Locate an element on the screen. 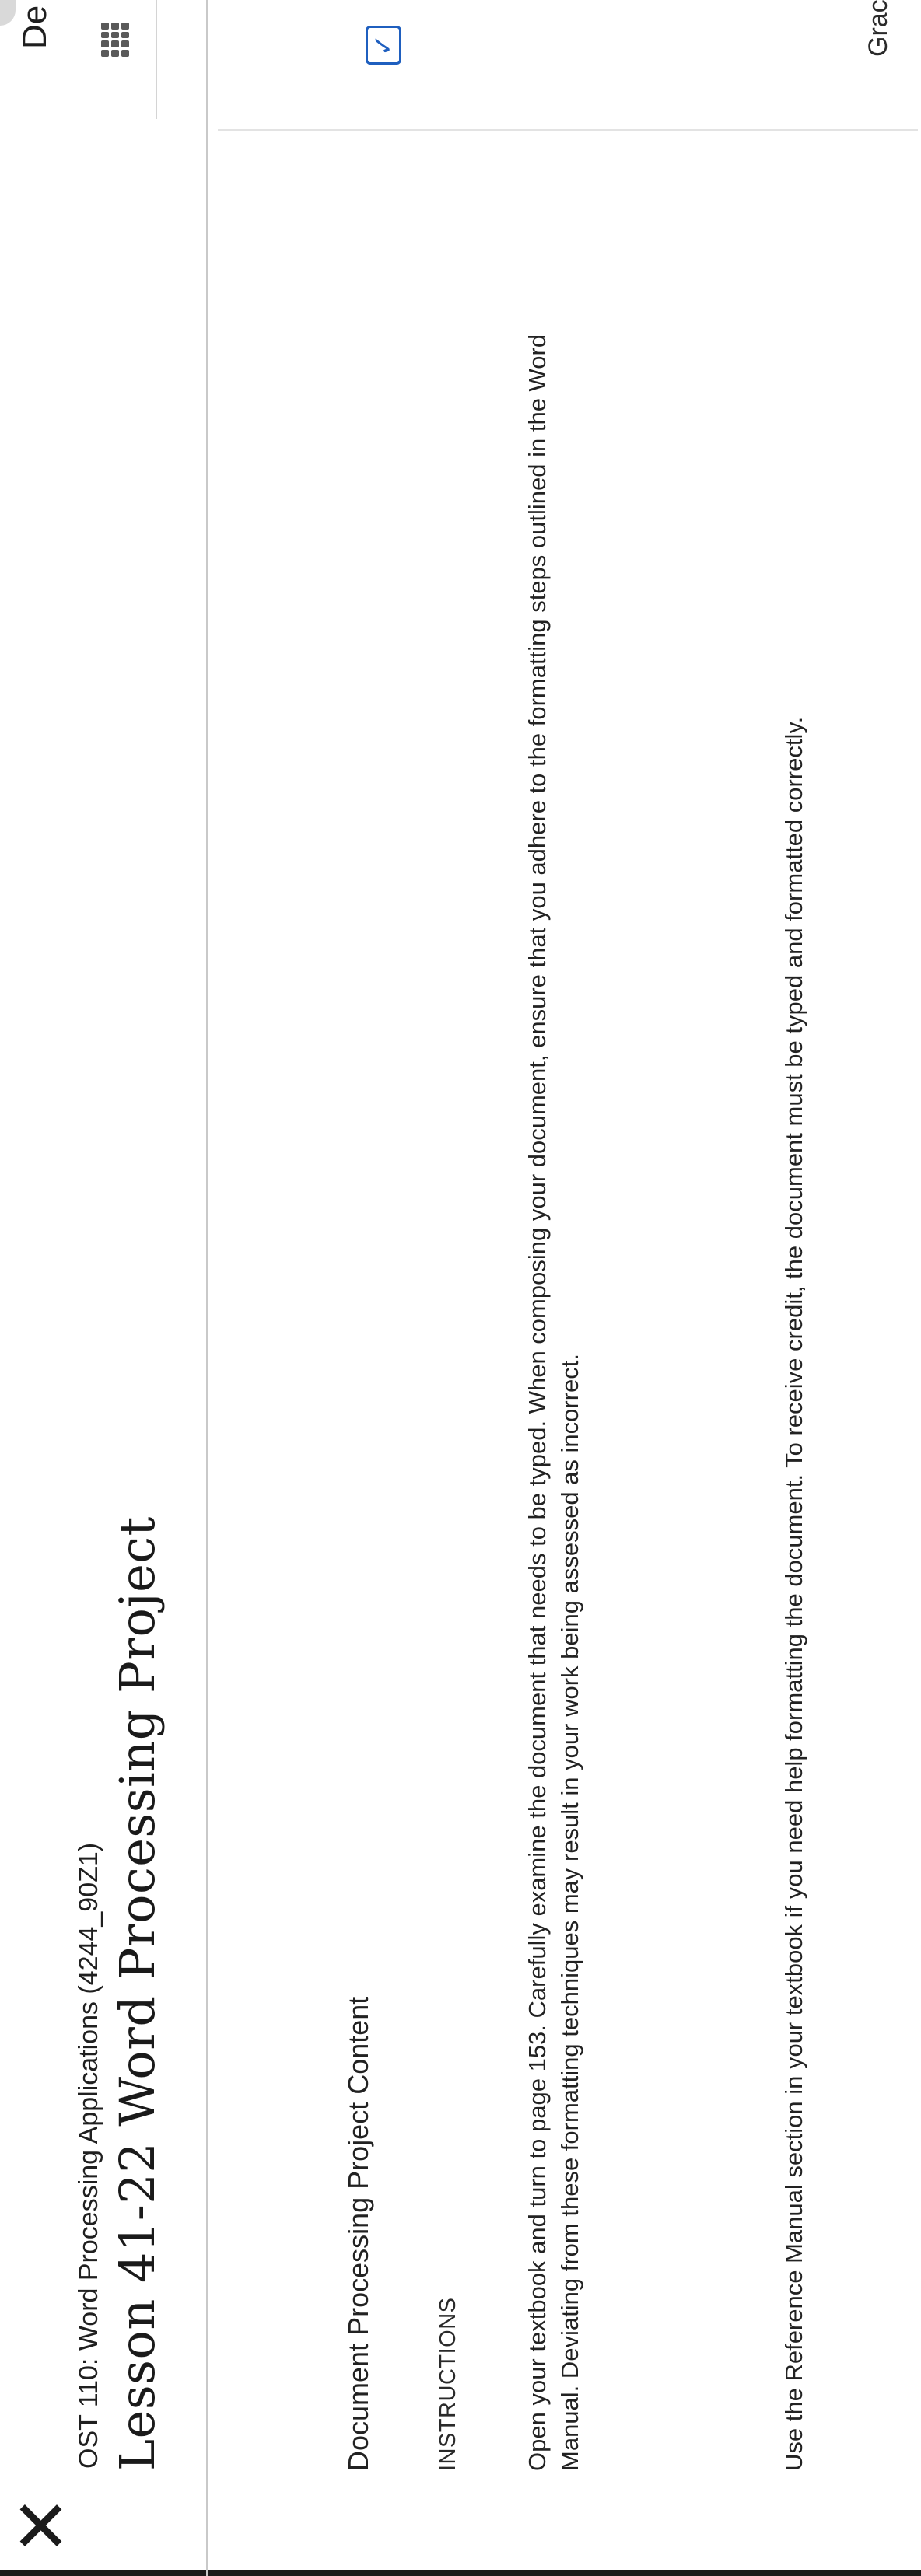  corner-decoration is located at coordinates (8, 13).